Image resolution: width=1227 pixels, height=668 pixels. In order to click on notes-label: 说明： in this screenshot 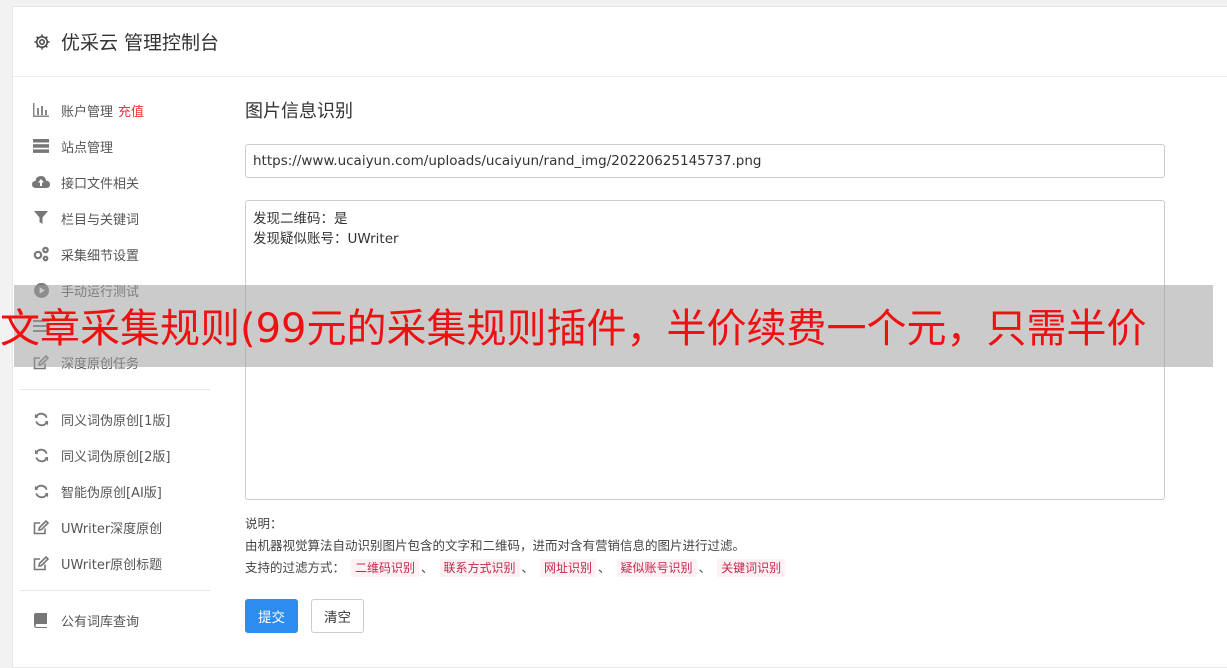, I will do `click(264, 523)`.